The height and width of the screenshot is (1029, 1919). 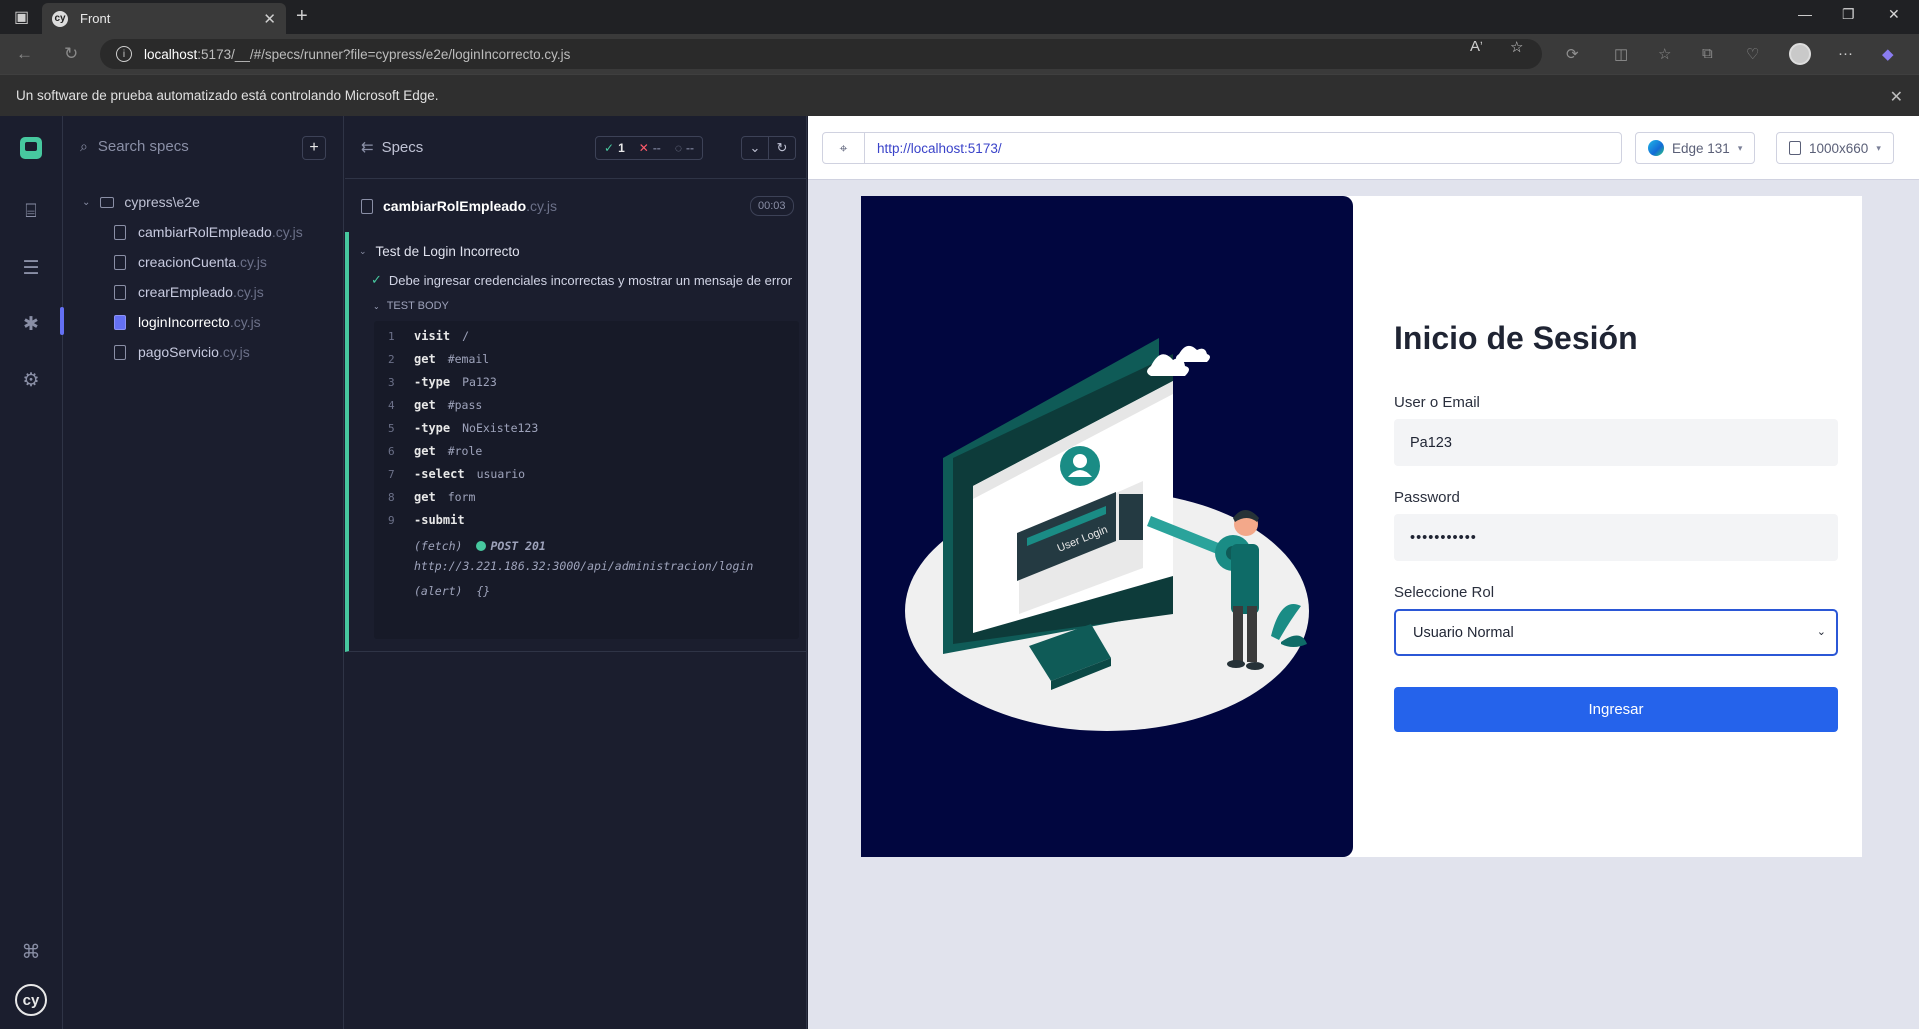 What do you see at coordinates (468, 359) in the screenshot?
I see `command-arg: #email` at bounding box center [468, 359].